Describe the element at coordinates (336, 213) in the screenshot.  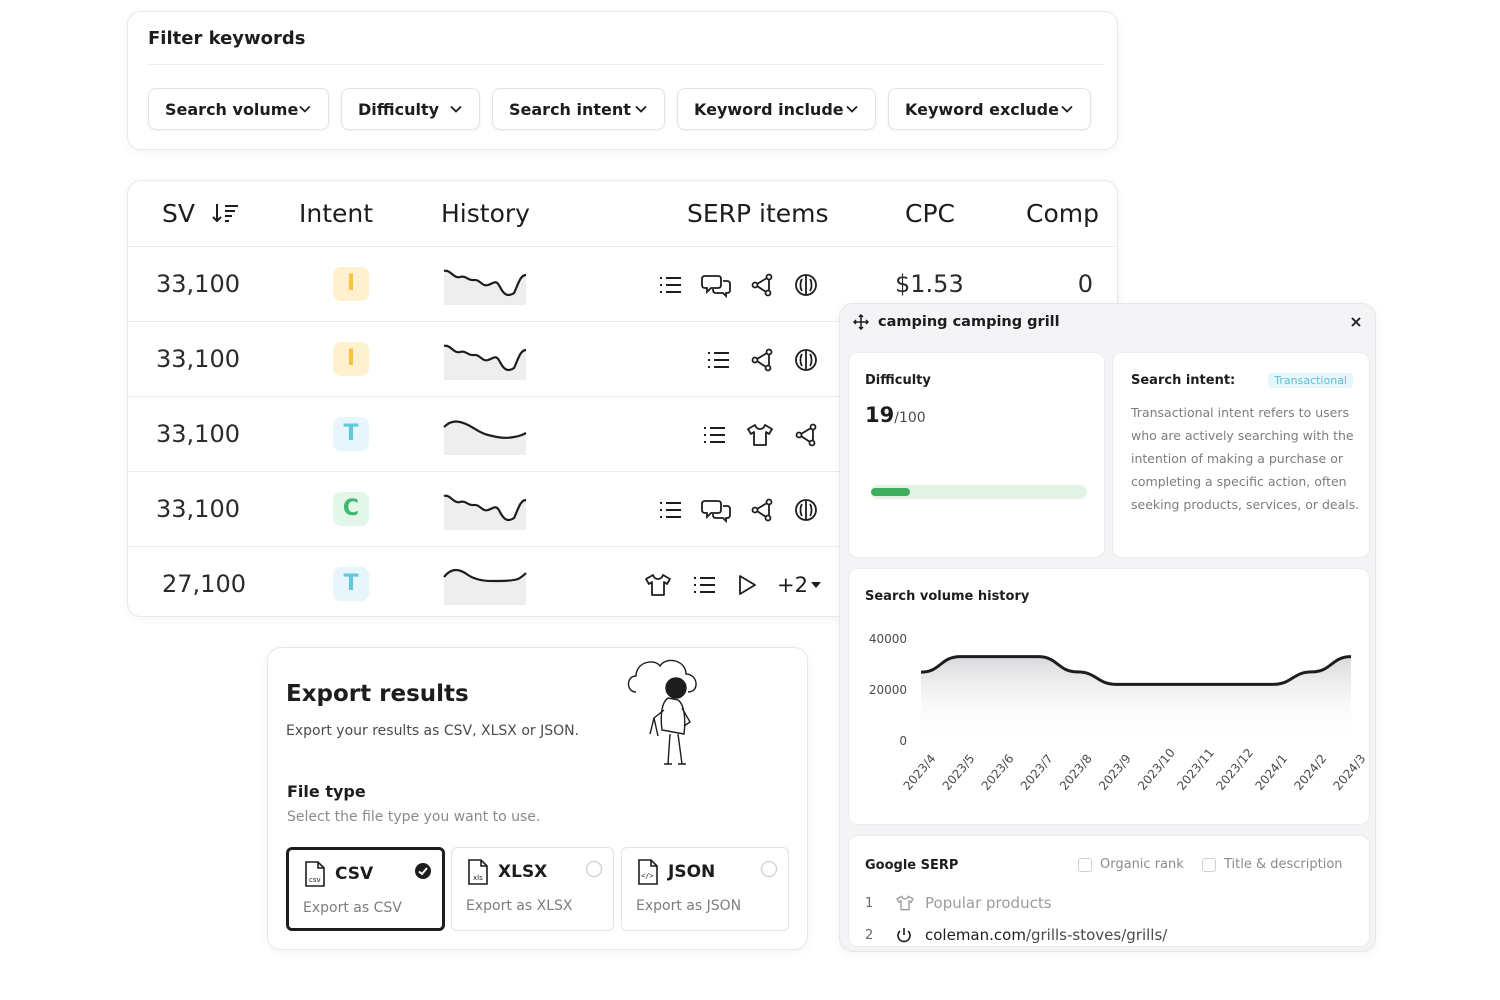
I see `intent-column-header: Intent` at that location.